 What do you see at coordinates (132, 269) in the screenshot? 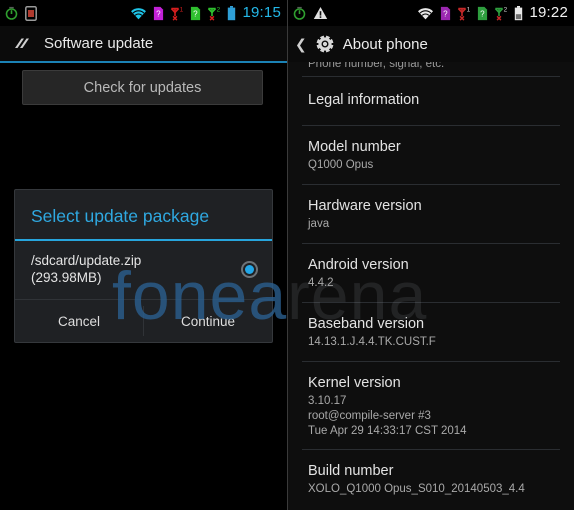
I see `update-package-option-text: /sdcard/update.zip (293.98MB)` at bounding box center [132, 269].